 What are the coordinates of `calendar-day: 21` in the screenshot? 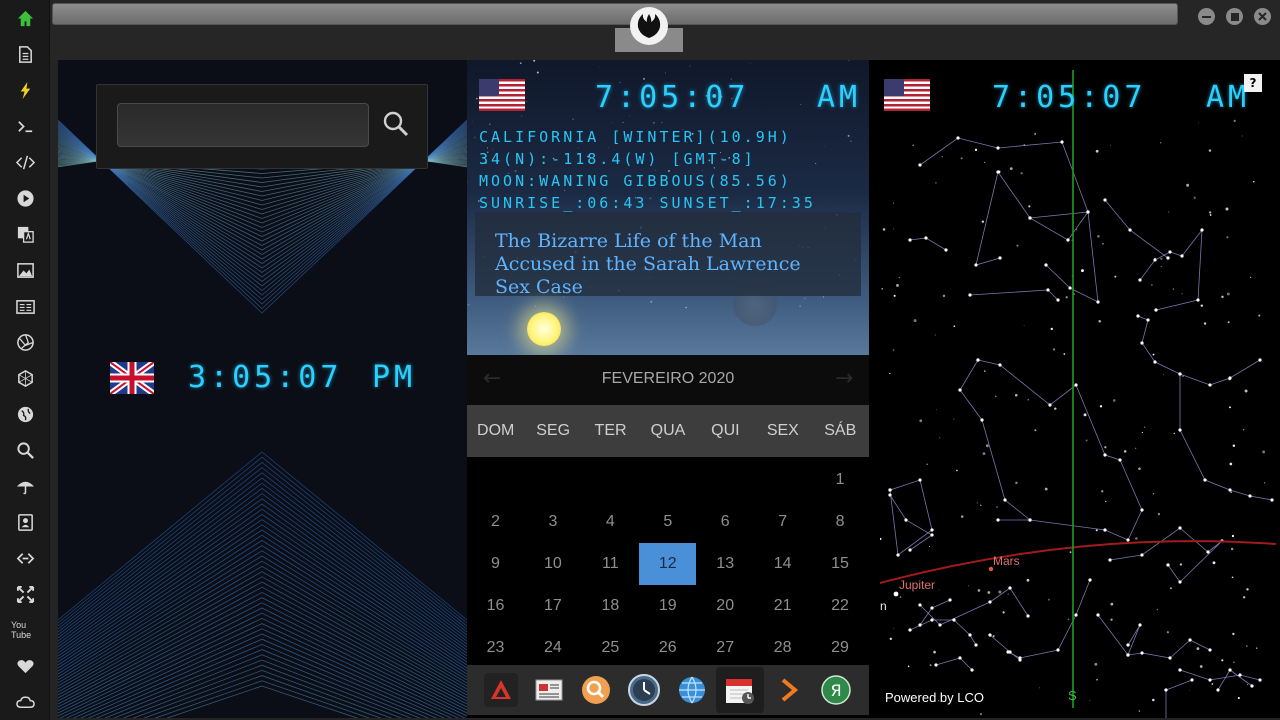 It's located at (782, 606).